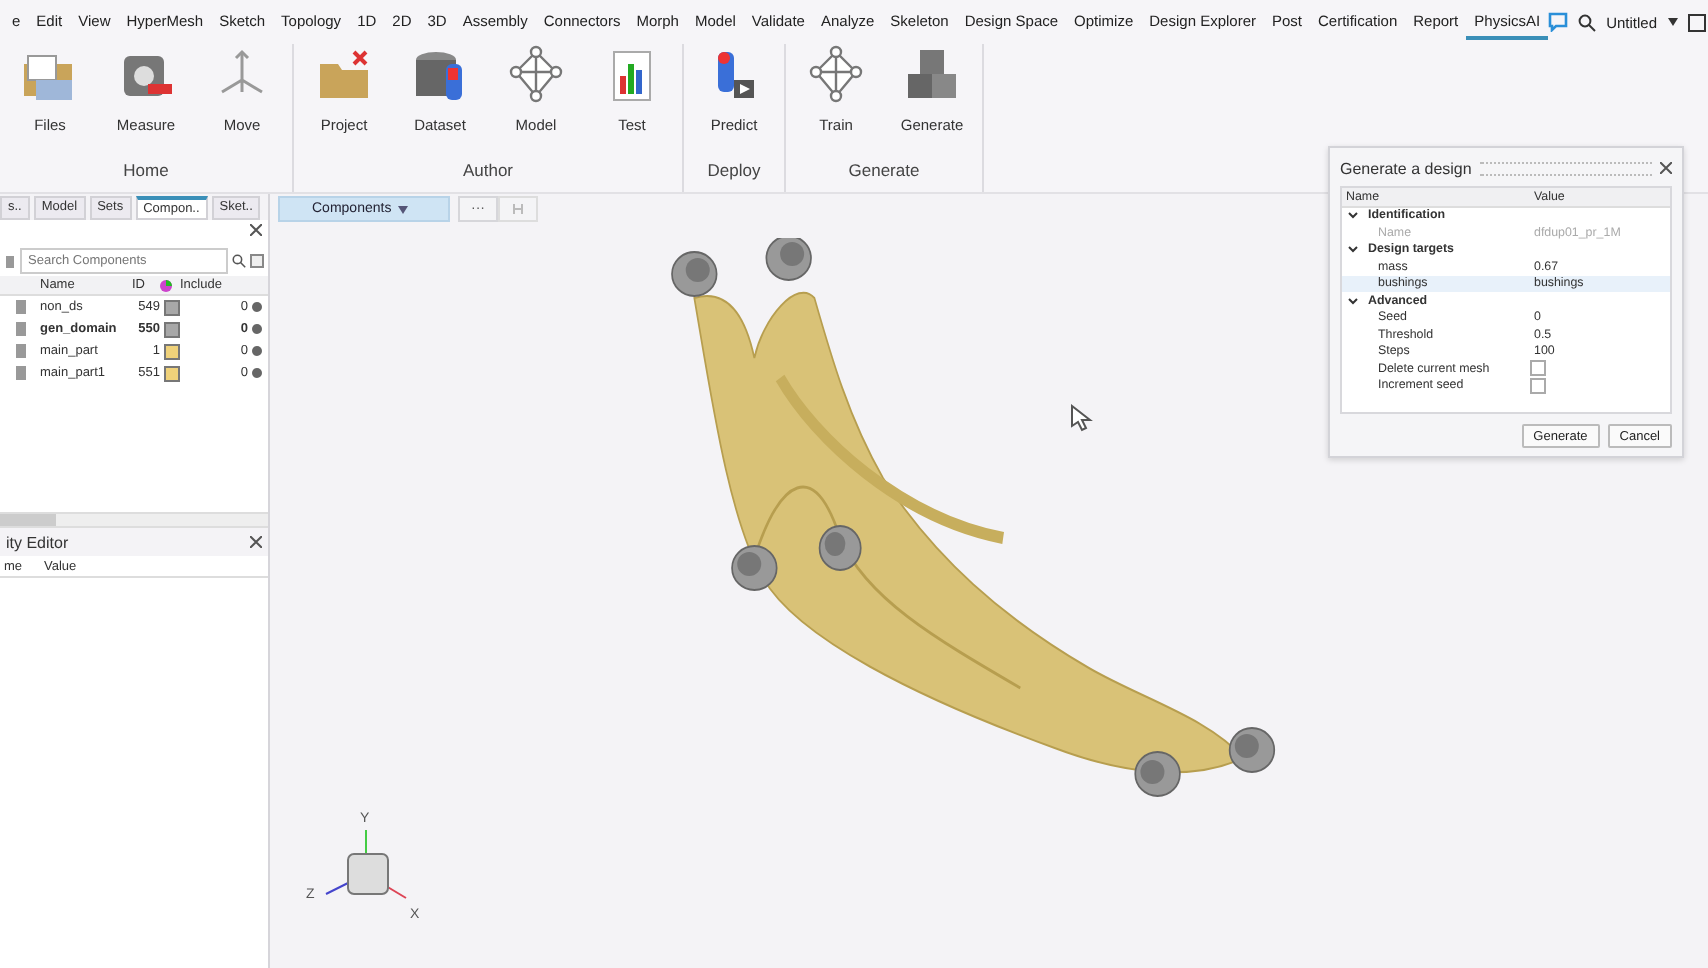  I want to click on scrollbar-thumb, so click(28, 520).